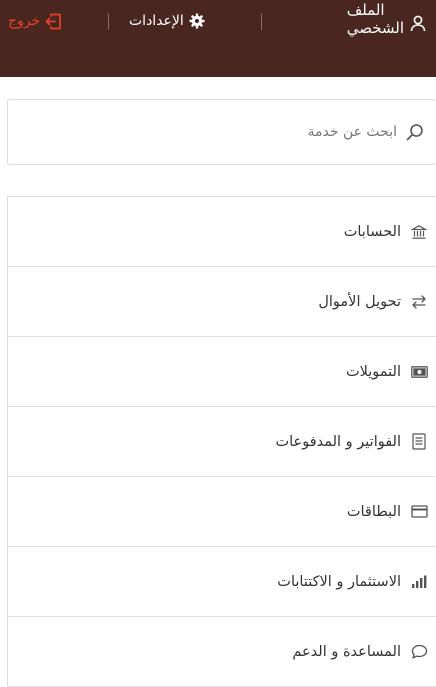 The image size is (436, 687). I want to click on menu-item-label: البطاقات, so click(373, 511).